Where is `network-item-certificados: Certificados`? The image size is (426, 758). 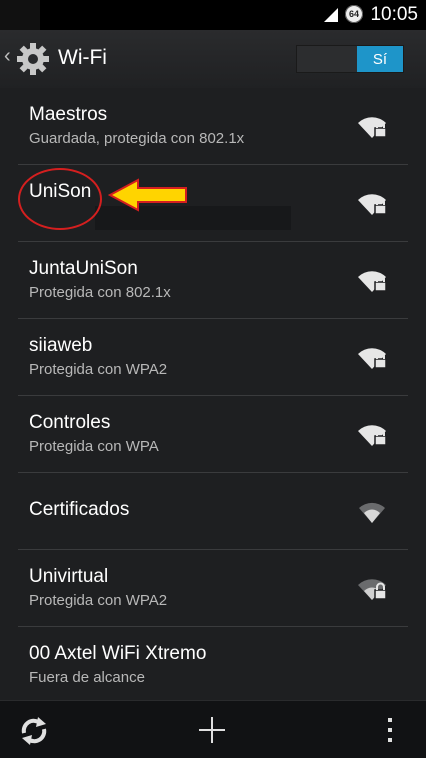
network-item-certificados: Certificados is located at coordinates (213, 511).